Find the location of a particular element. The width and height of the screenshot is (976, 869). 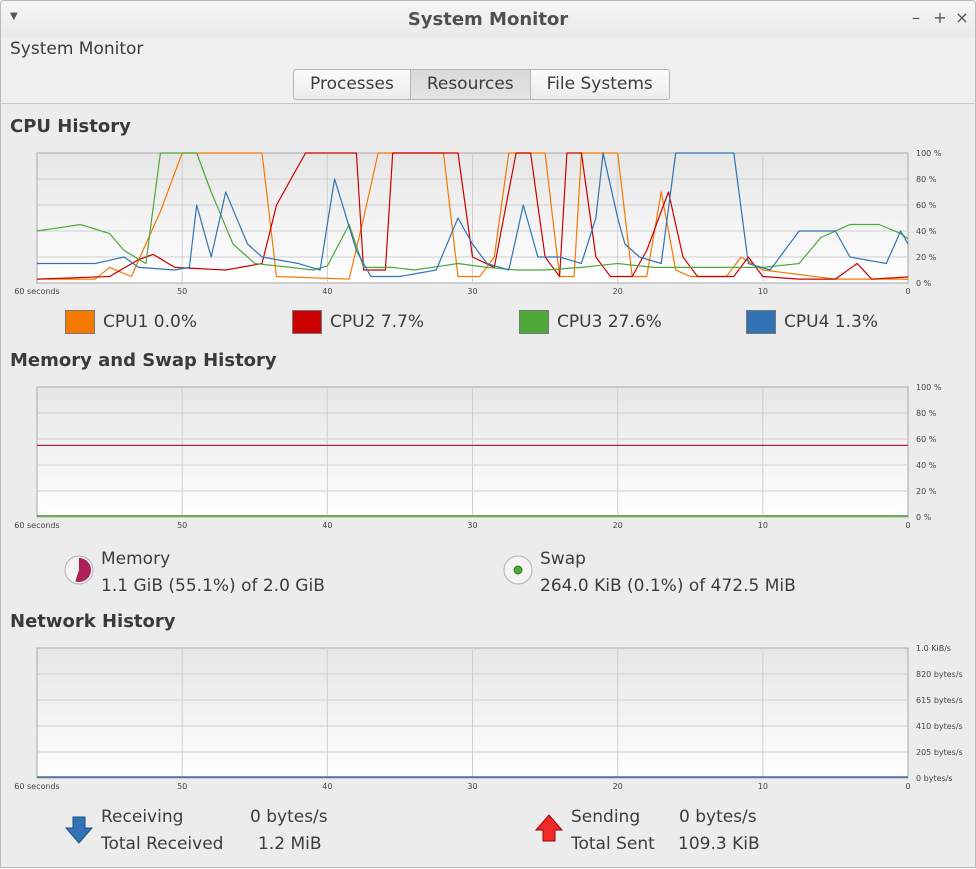

minimize-button: – is located at coordinates (916, 17).